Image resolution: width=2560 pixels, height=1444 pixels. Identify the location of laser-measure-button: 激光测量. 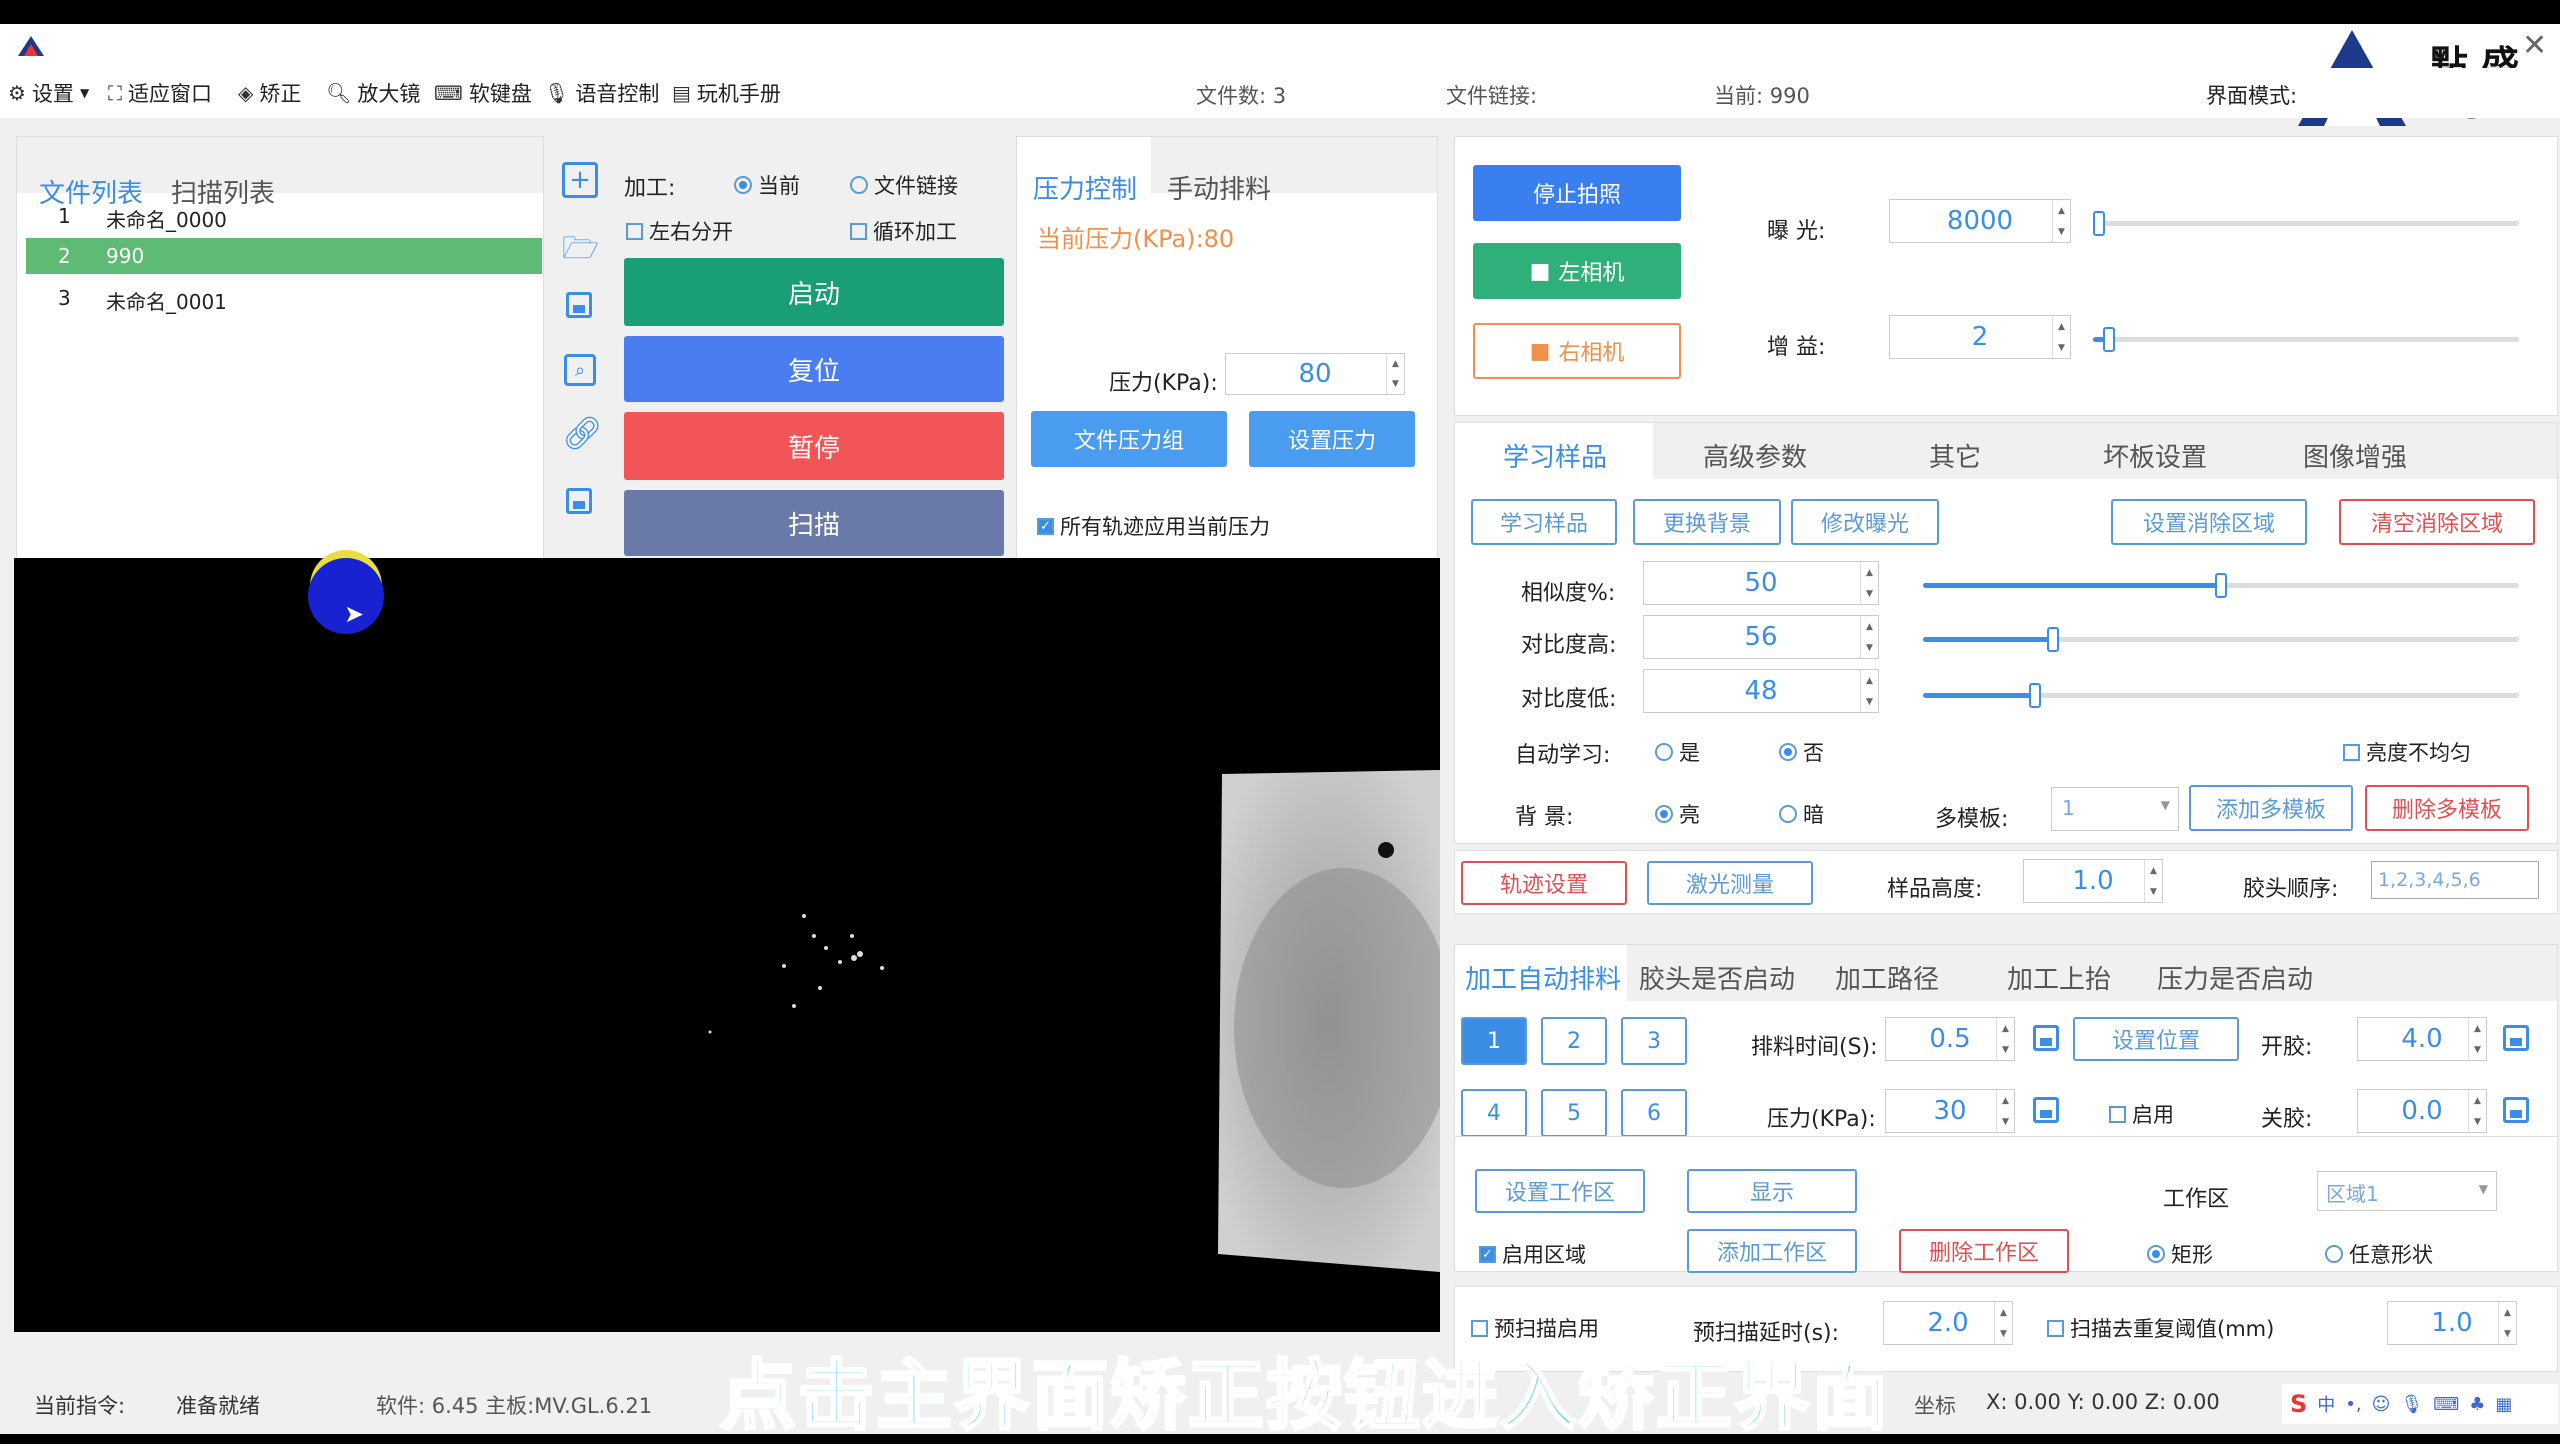
(1730, 883).